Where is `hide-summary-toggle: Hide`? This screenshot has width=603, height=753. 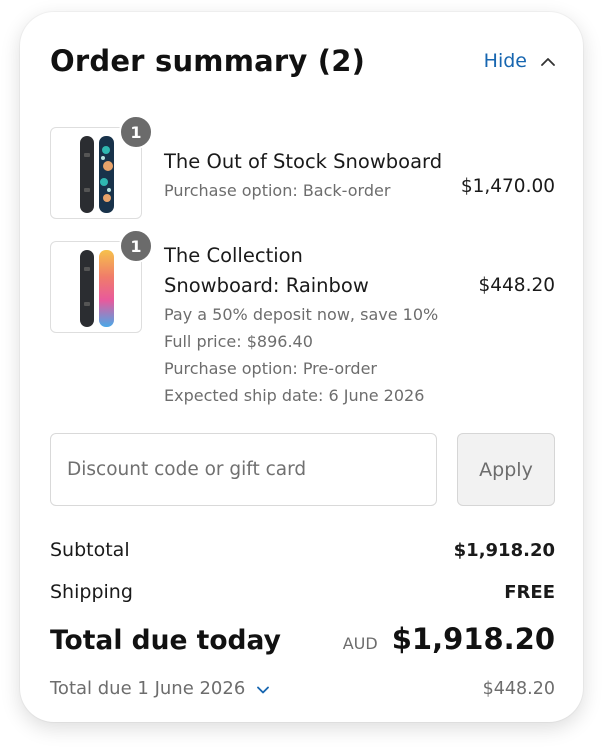
hide-summary-toggle: Hide is located at coordinates (519, 61).